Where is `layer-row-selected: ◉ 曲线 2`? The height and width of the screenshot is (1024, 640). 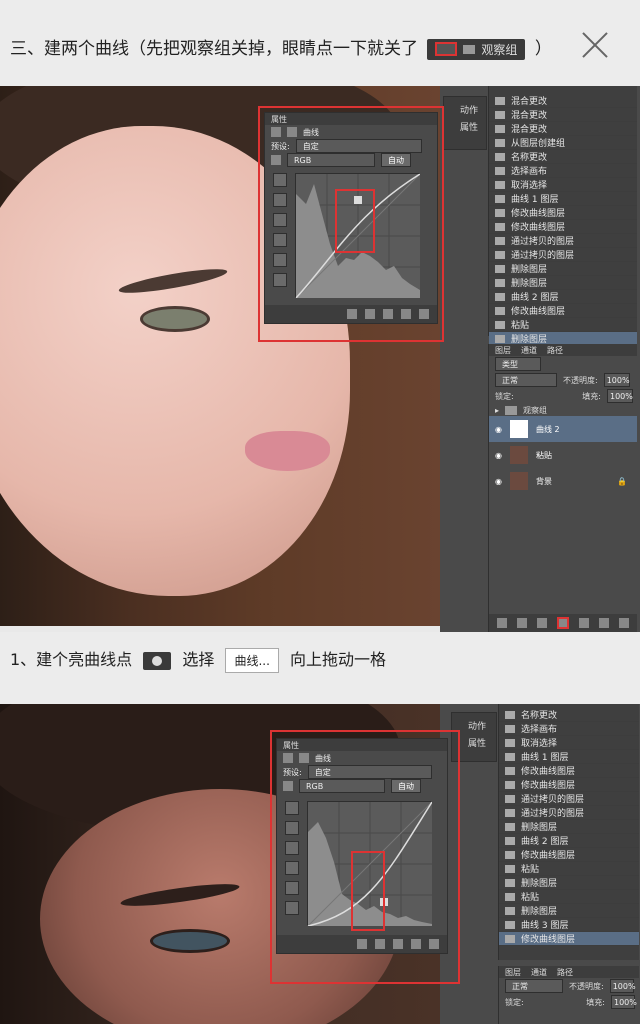
layer-row-selected: ◉ 曲线 2 is located at coordinates (563, 429).